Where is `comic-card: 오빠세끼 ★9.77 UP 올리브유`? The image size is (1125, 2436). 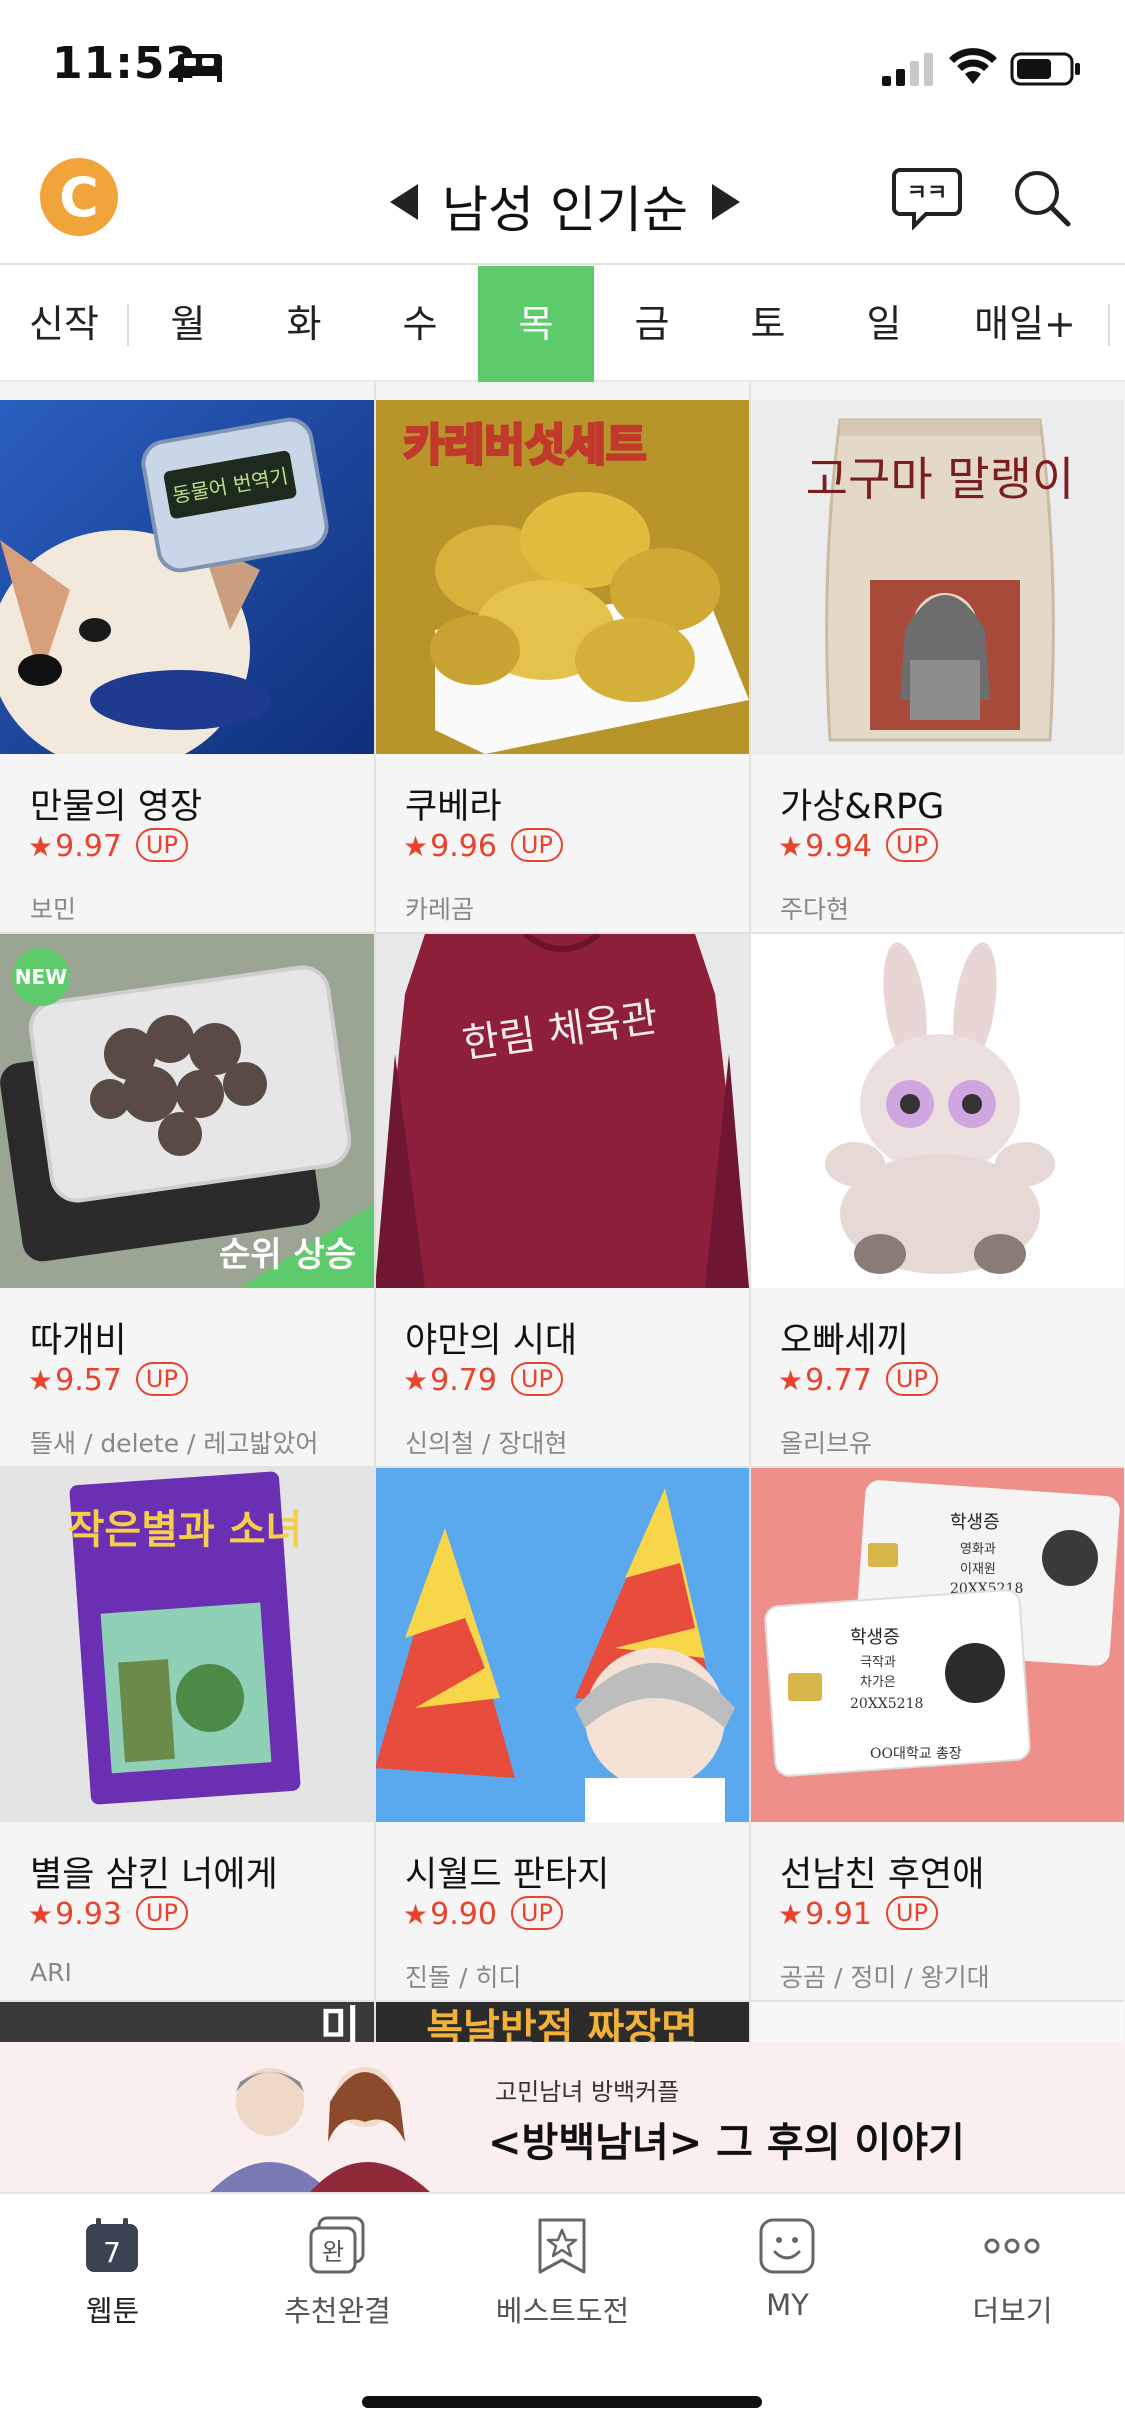
comic-card: 오빠세끼 ★9.77 UP 올리브유 is located at coordinates (937, 1201).